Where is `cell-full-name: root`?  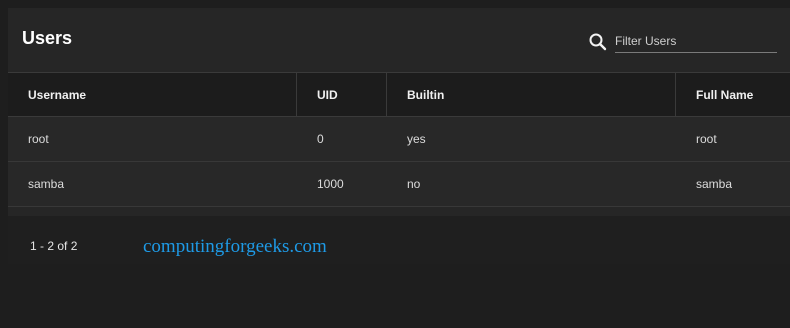
cell-full-name: root is located at coordinates (706, 139).